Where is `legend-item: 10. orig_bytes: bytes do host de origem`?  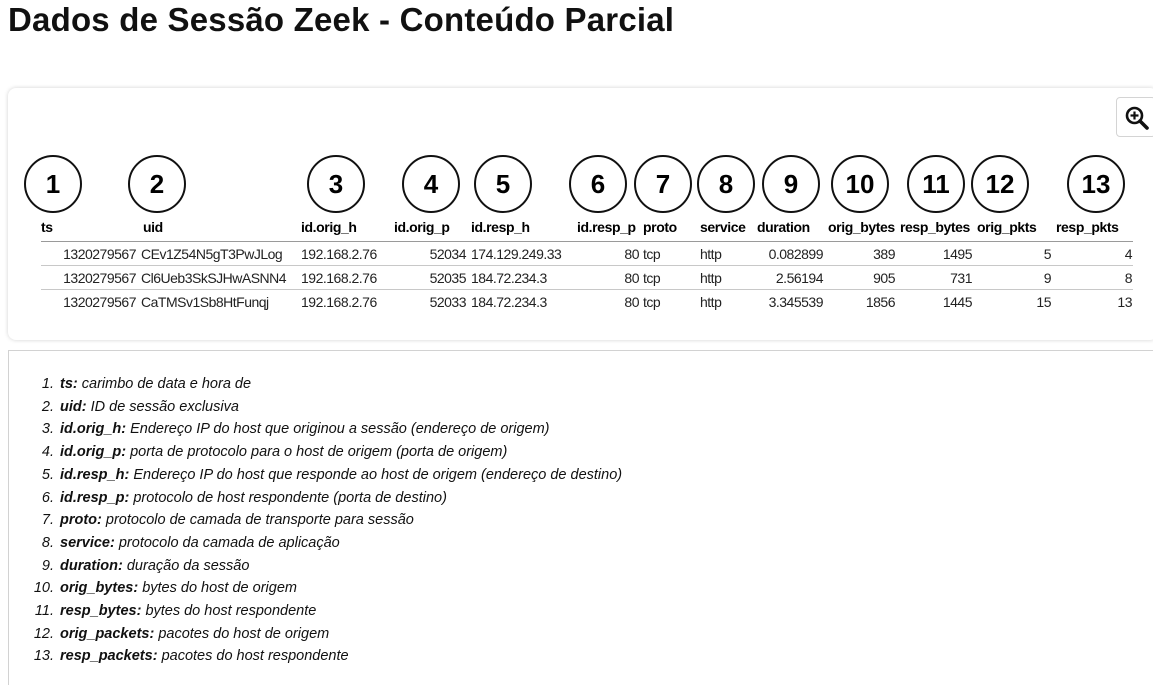 legend-item: 10. orig_bytes: bytes do host de origem is located at coordinates (321, 588).